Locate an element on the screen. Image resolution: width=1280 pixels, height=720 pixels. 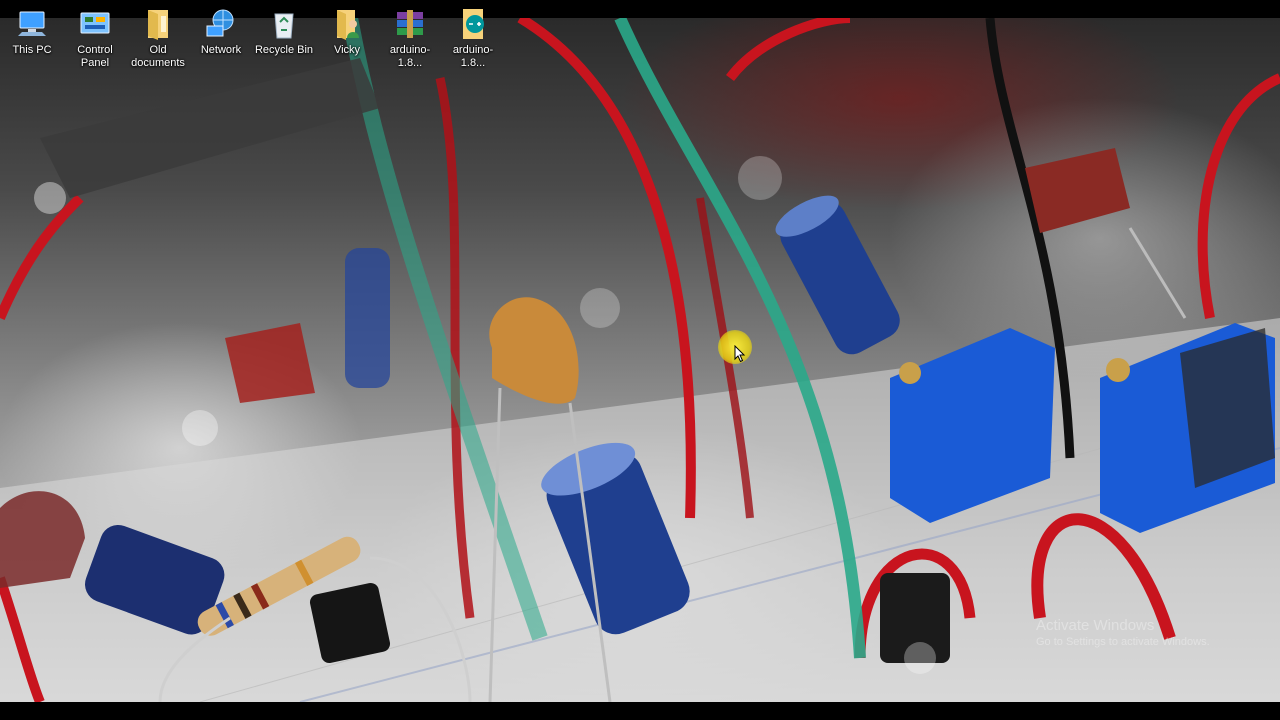
desktop-icon-network: Network is located at coordinates (221, 31).